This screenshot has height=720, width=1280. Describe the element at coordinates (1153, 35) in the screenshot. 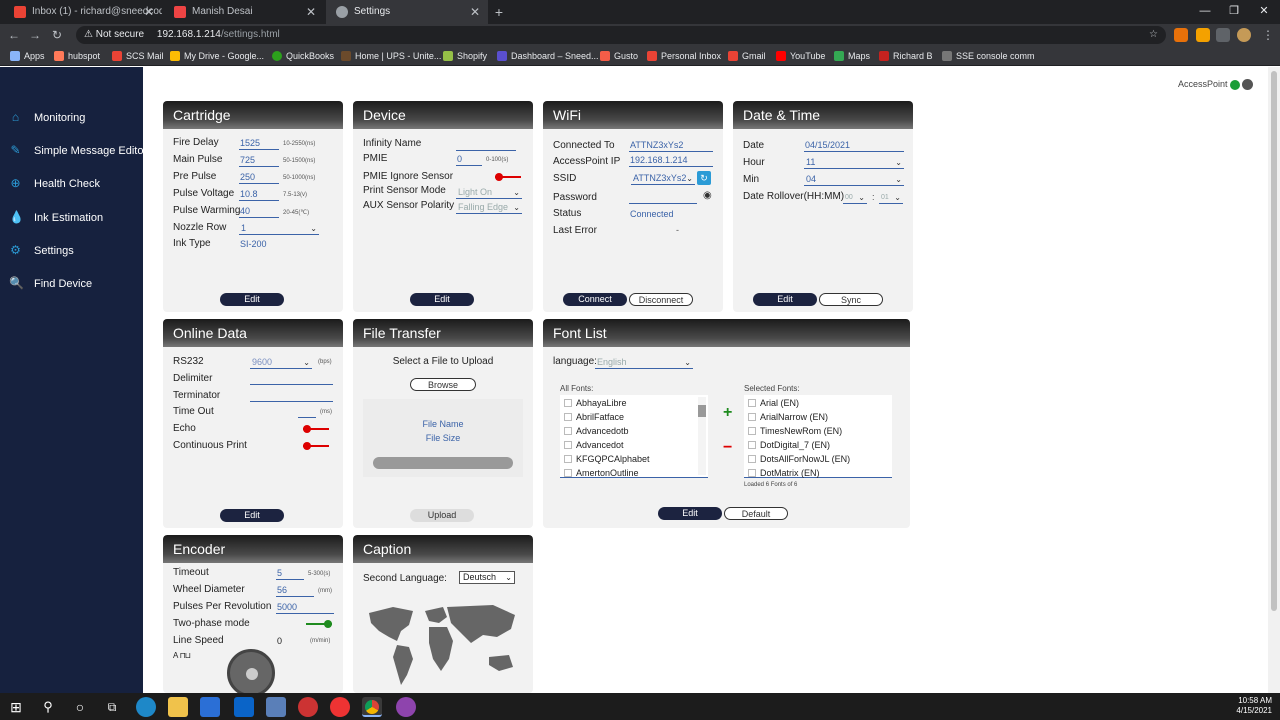

I see `star-icon: ☆` at that location.